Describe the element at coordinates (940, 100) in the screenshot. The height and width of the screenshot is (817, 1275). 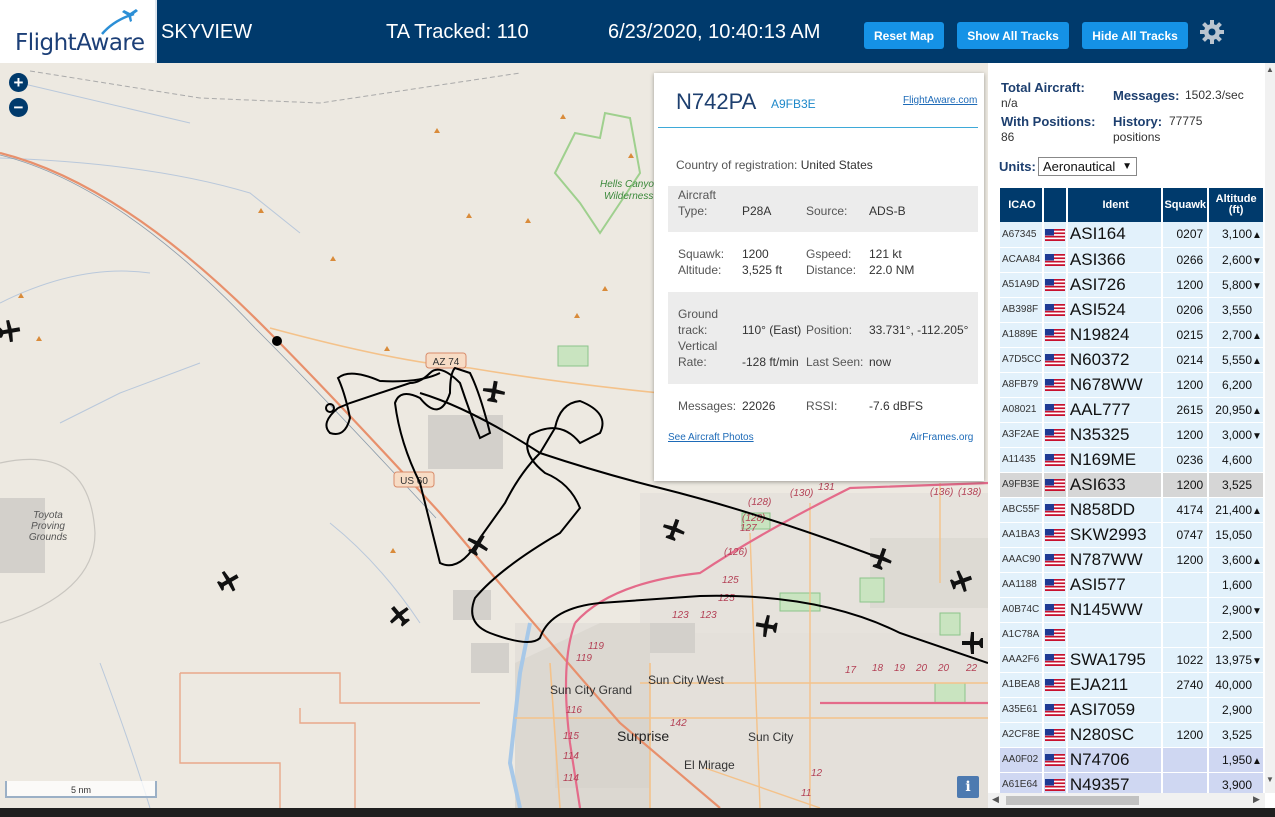
I see `flightaware-link: FlightAware.com` at that location.